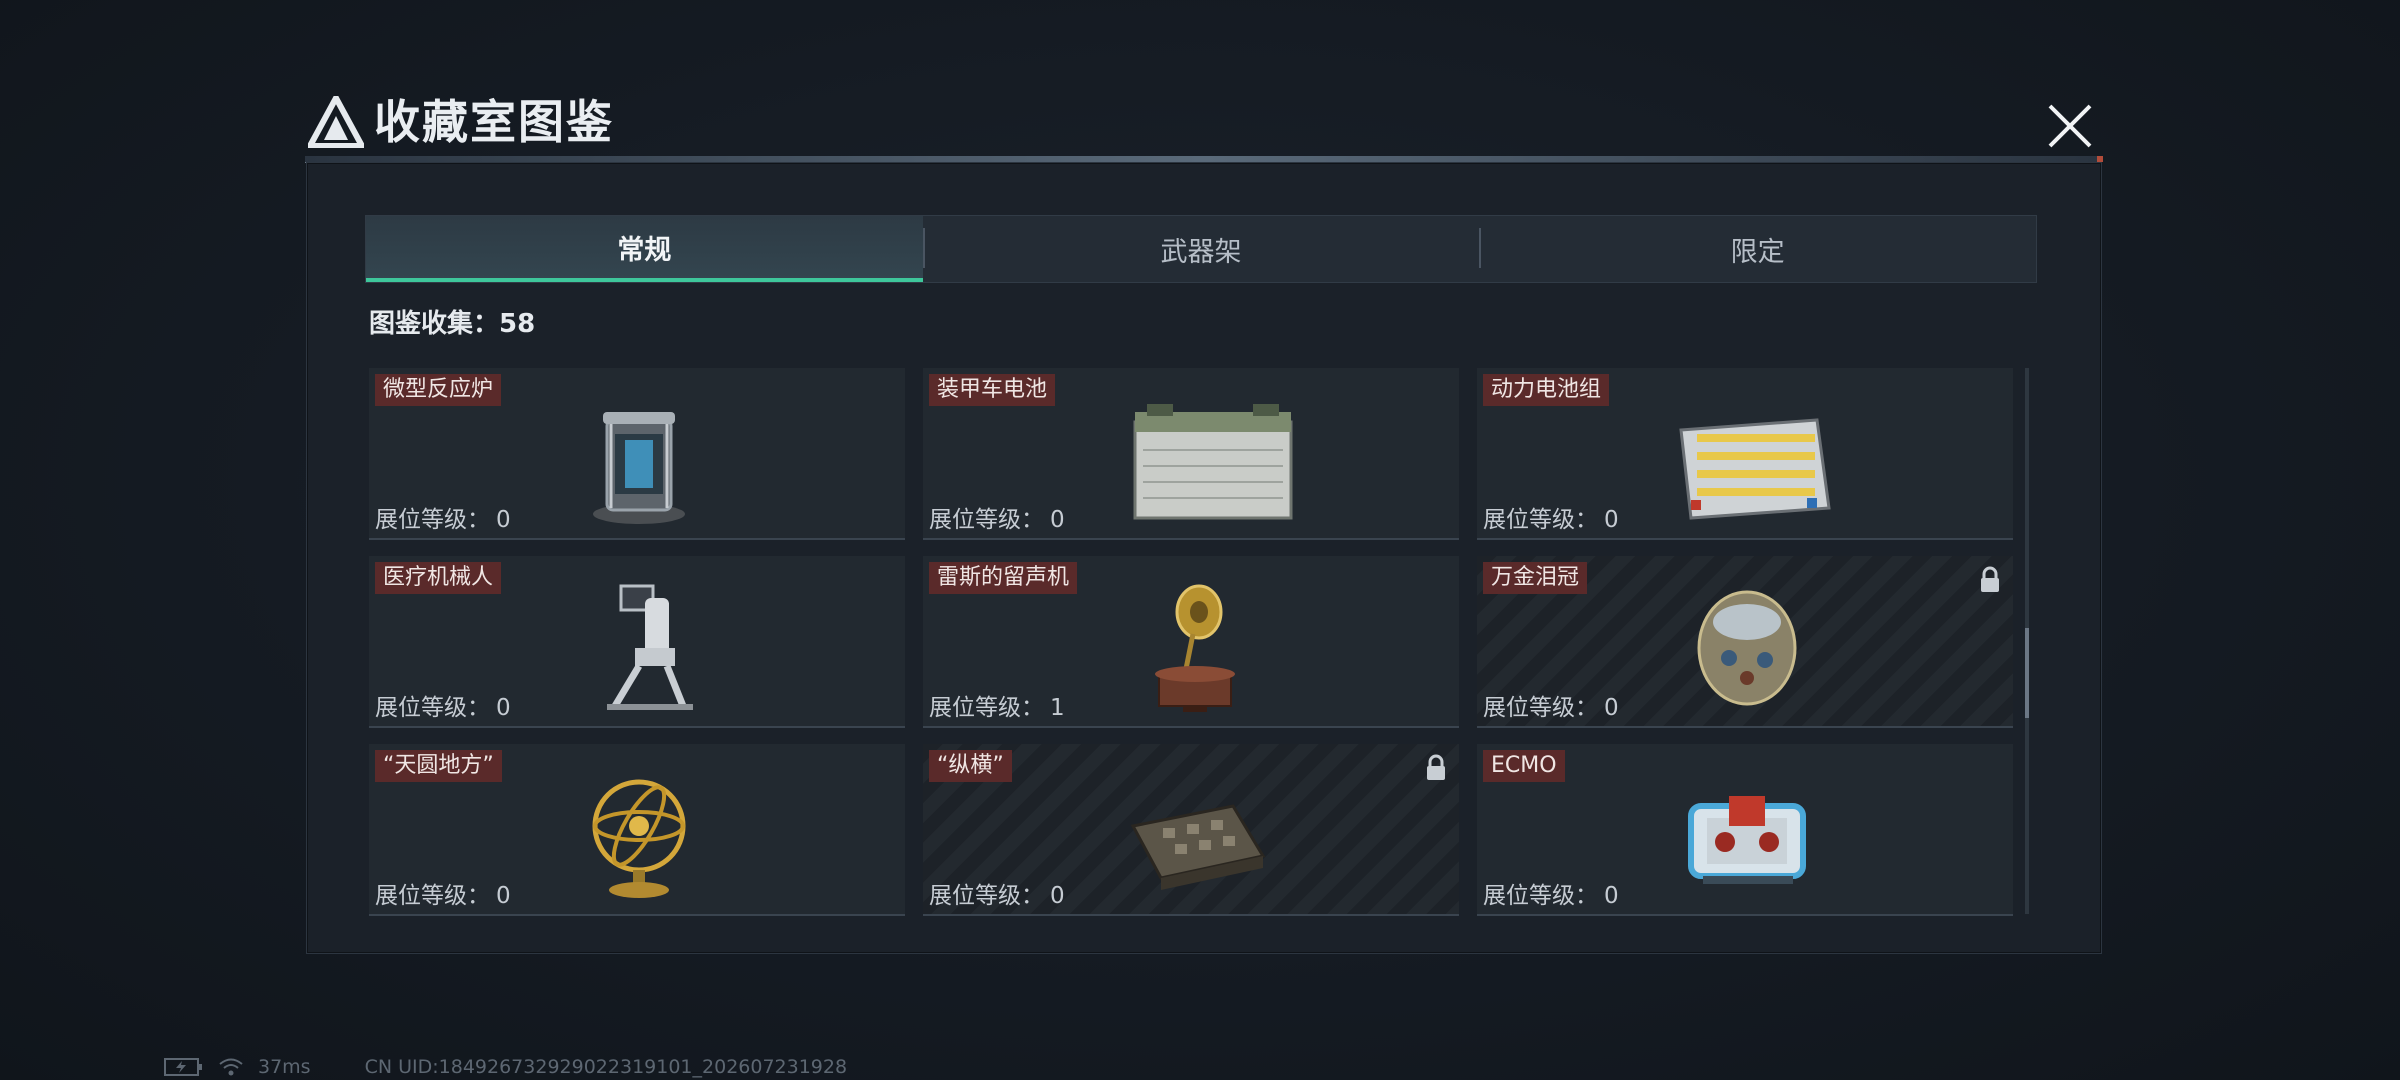  Describe the element at coordinates (336, 122) in the screenshot. I see `delta-logo-icon` at that location.